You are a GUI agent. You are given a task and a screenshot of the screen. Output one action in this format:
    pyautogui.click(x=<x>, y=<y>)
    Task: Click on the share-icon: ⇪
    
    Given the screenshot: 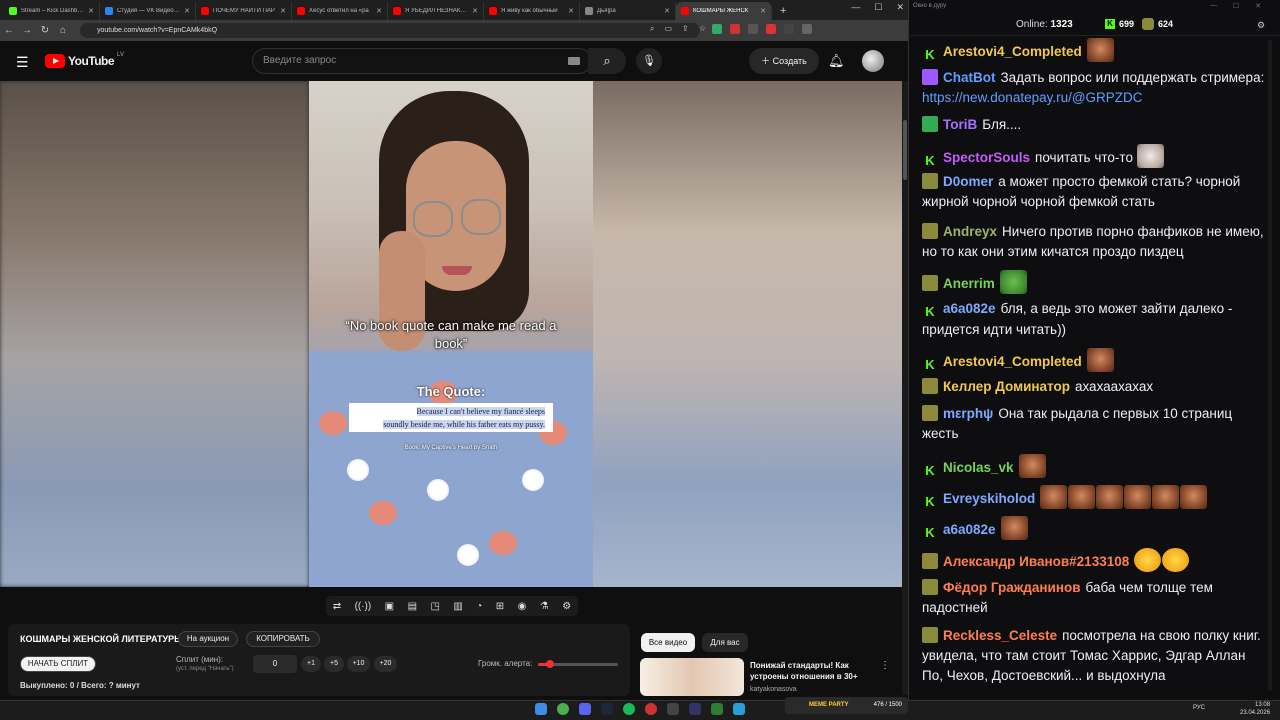 What is the action you would take?
    pyautogui.click(x=685, y=29)
    